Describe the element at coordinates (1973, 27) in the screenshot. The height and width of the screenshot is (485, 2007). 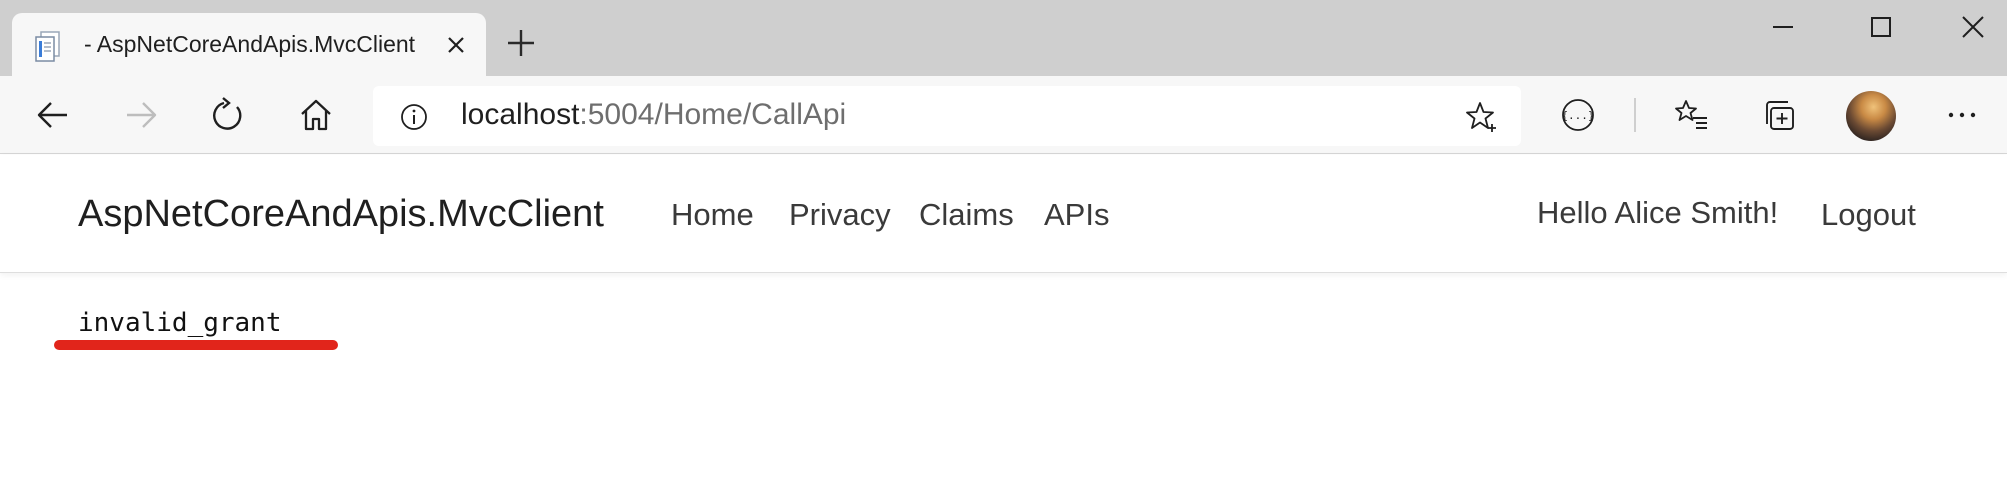
I see `close-icon` at that location.